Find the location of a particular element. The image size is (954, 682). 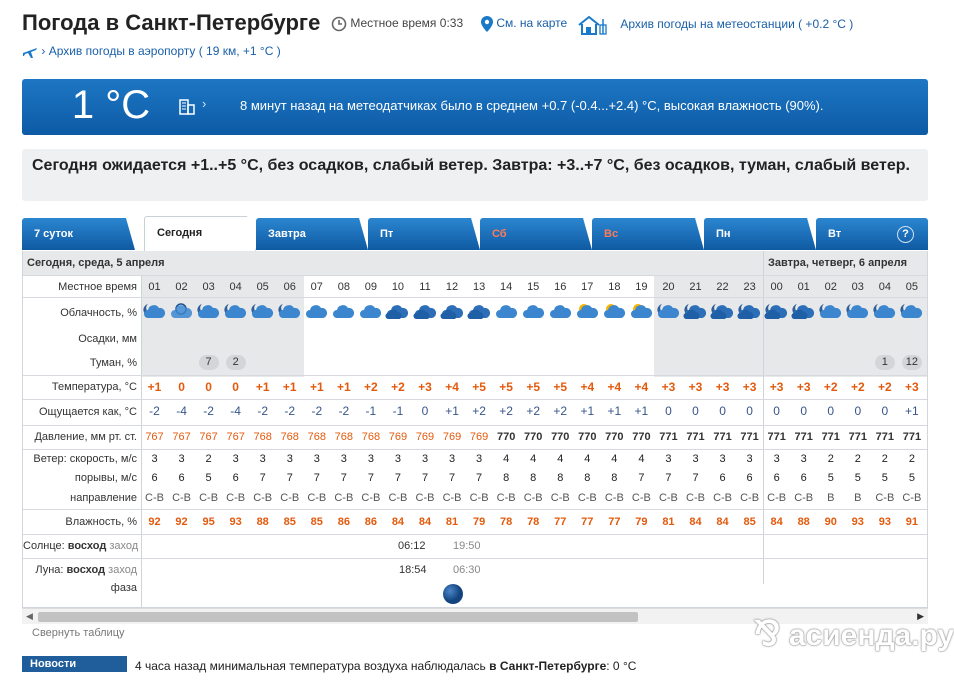

temperature-cell: +2 is located at coordinates (371, 387).